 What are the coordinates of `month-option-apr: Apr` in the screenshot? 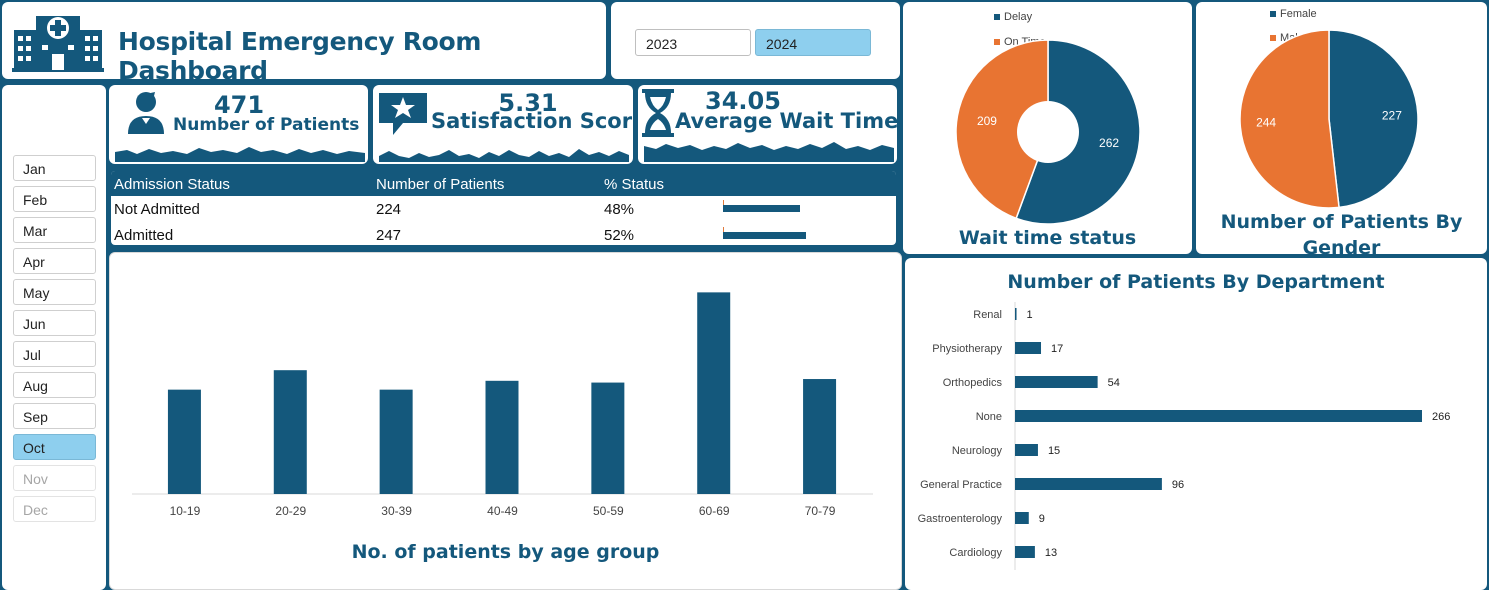 It's located at (54, 261).